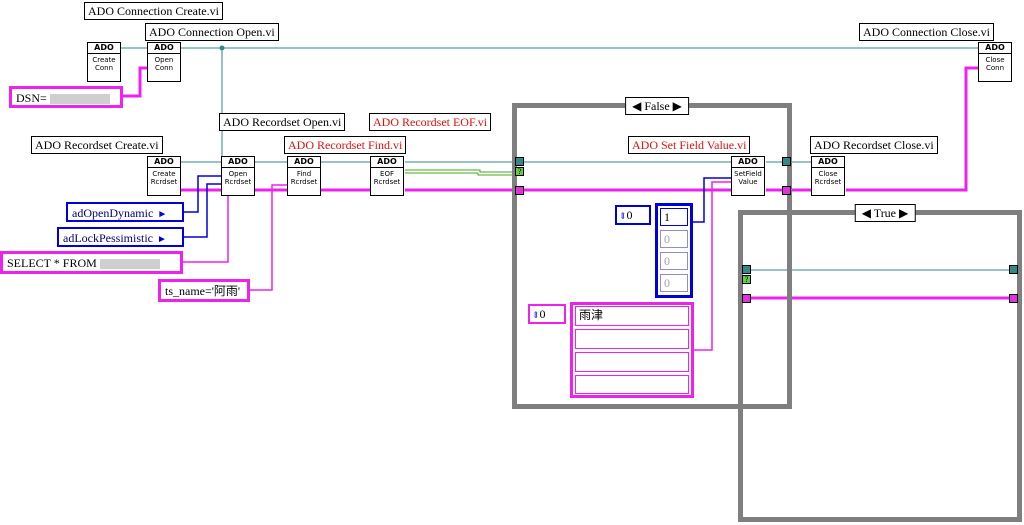  I want to click on sql-text: SELECT * FROM, so click(52, 263).